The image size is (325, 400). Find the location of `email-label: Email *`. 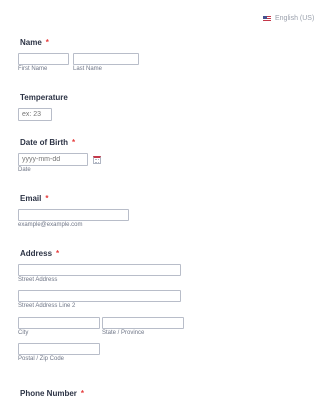

email-label: Email * is located at coordinates (34, 198).